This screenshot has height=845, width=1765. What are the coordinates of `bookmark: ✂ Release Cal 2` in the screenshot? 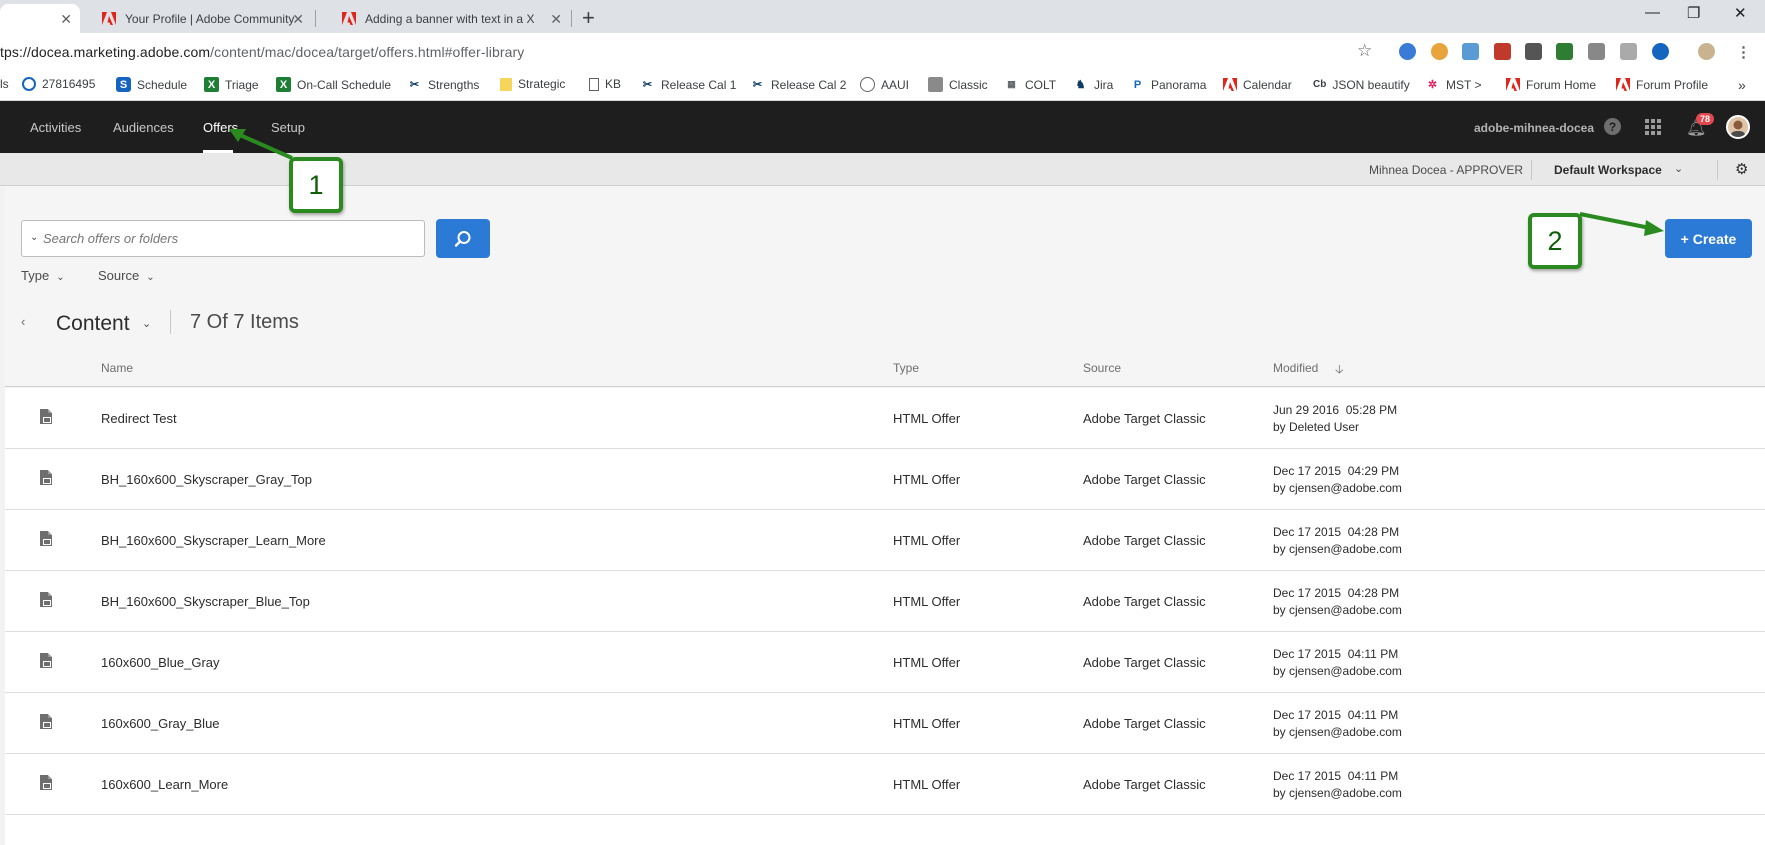 It's located at (798, 84).